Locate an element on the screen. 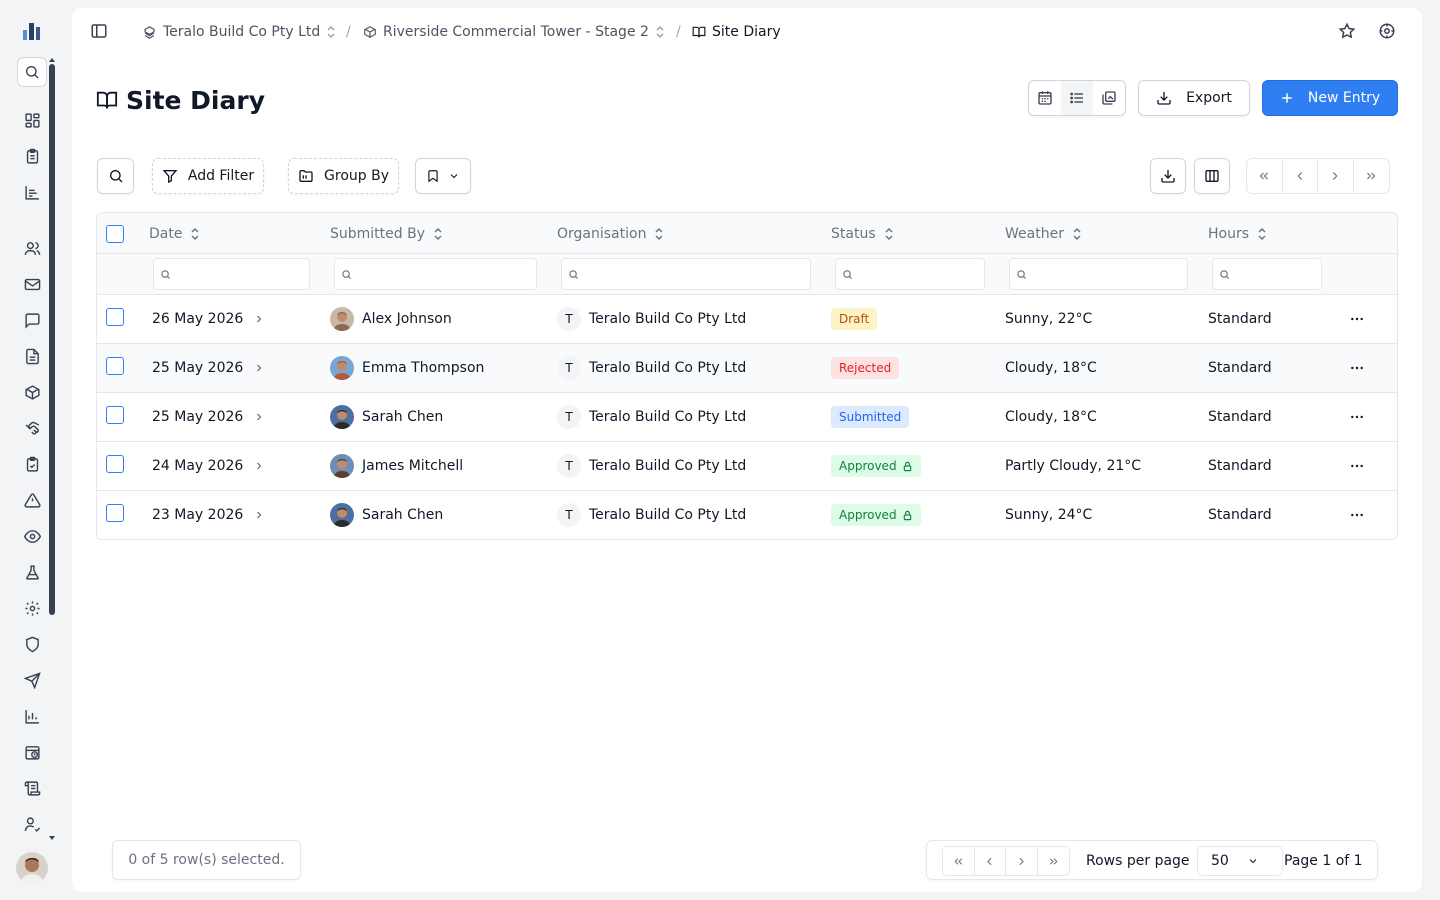  calendar-view-icon is located at coordinates (1045, 98).